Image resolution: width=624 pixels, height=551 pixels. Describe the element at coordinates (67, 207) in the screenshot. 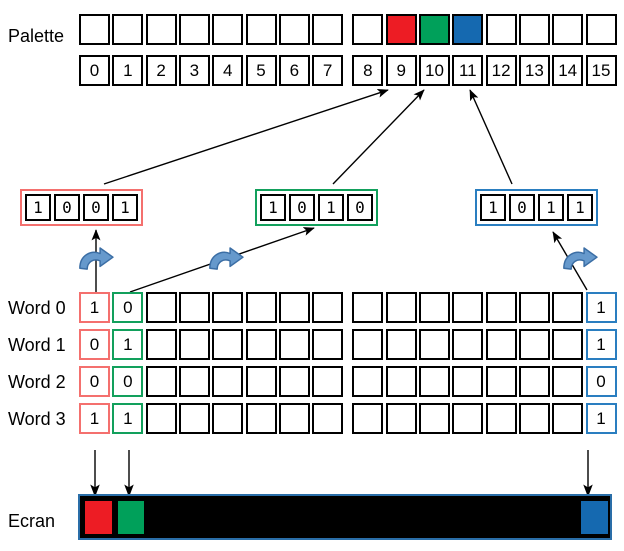

I see `bit-group-red-bit-1: 0` at that location.